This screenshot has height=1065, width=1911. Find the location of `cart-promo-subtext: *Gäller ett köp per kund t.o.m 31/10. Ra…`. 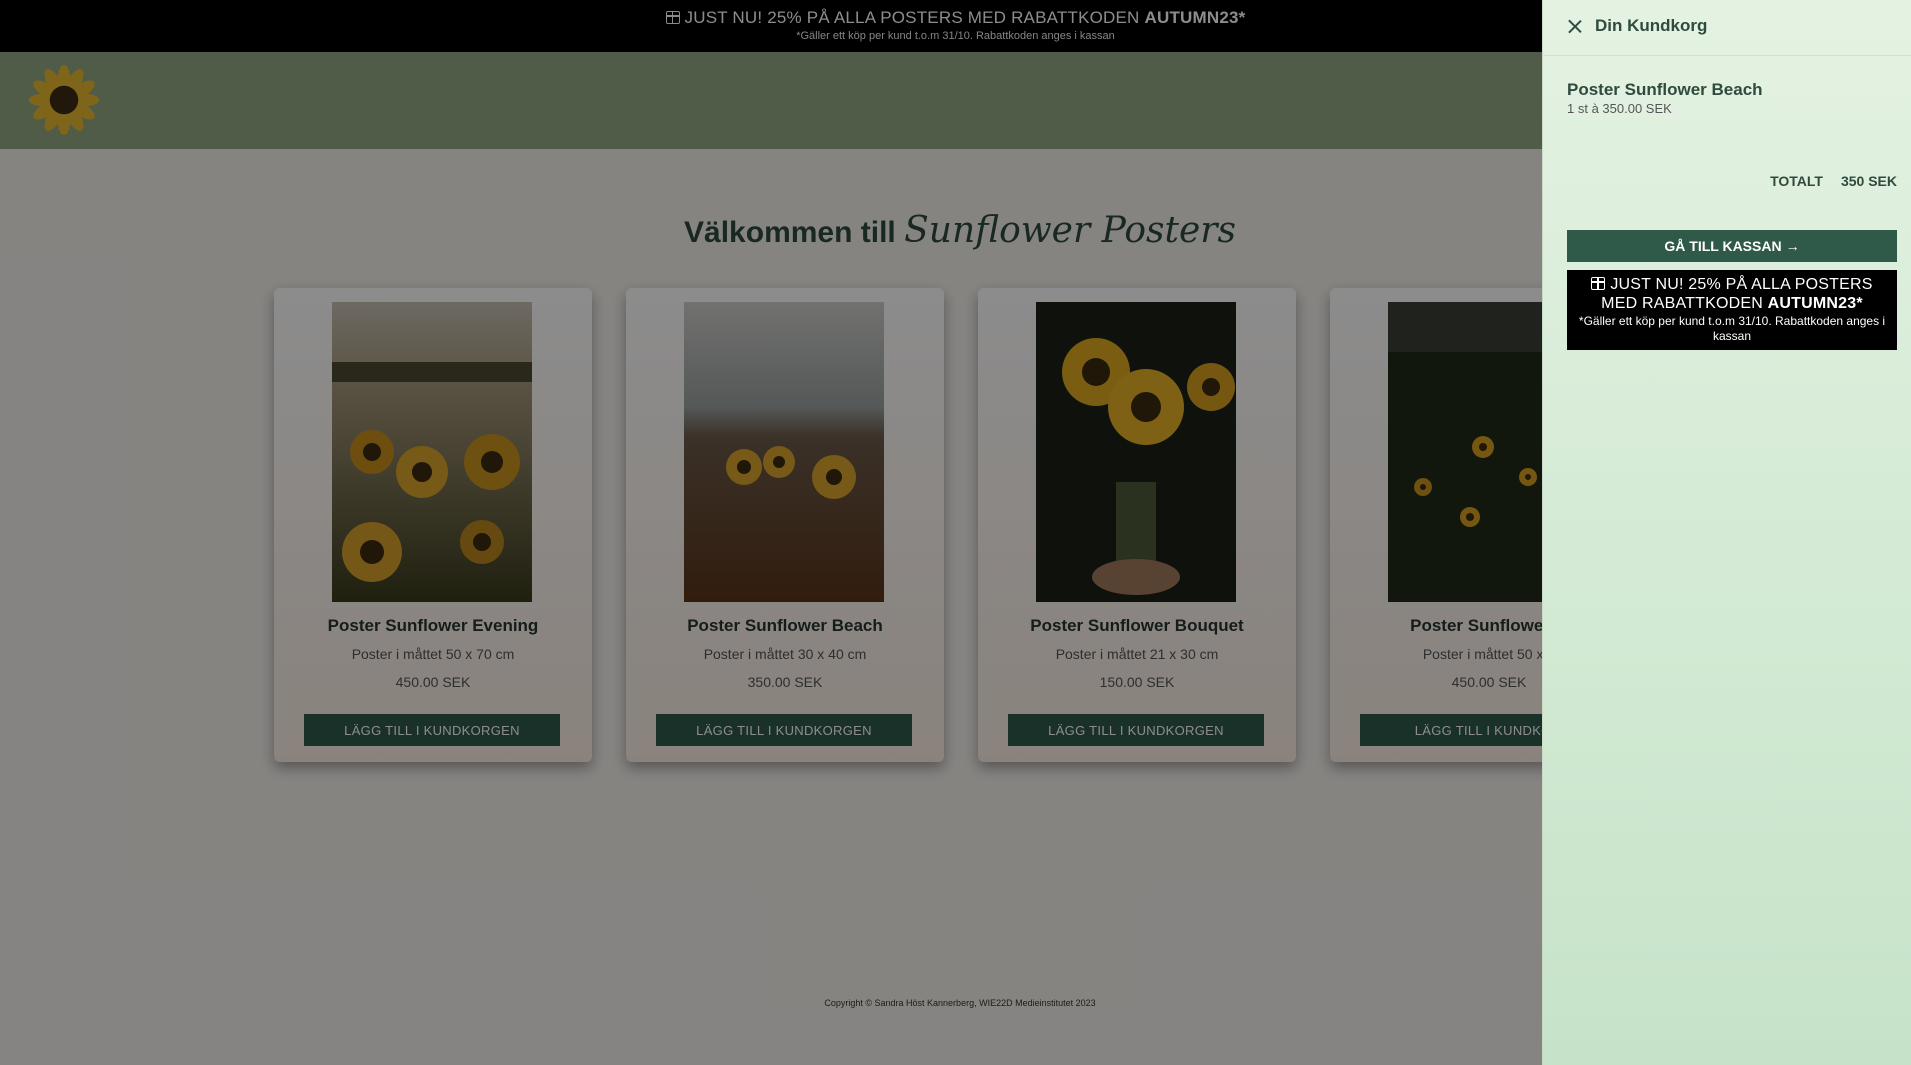

cart-promo-subtext: *Gäller ett köp per kund t.o.m 31/10. Ra… is located at coordinates (1732, 328).